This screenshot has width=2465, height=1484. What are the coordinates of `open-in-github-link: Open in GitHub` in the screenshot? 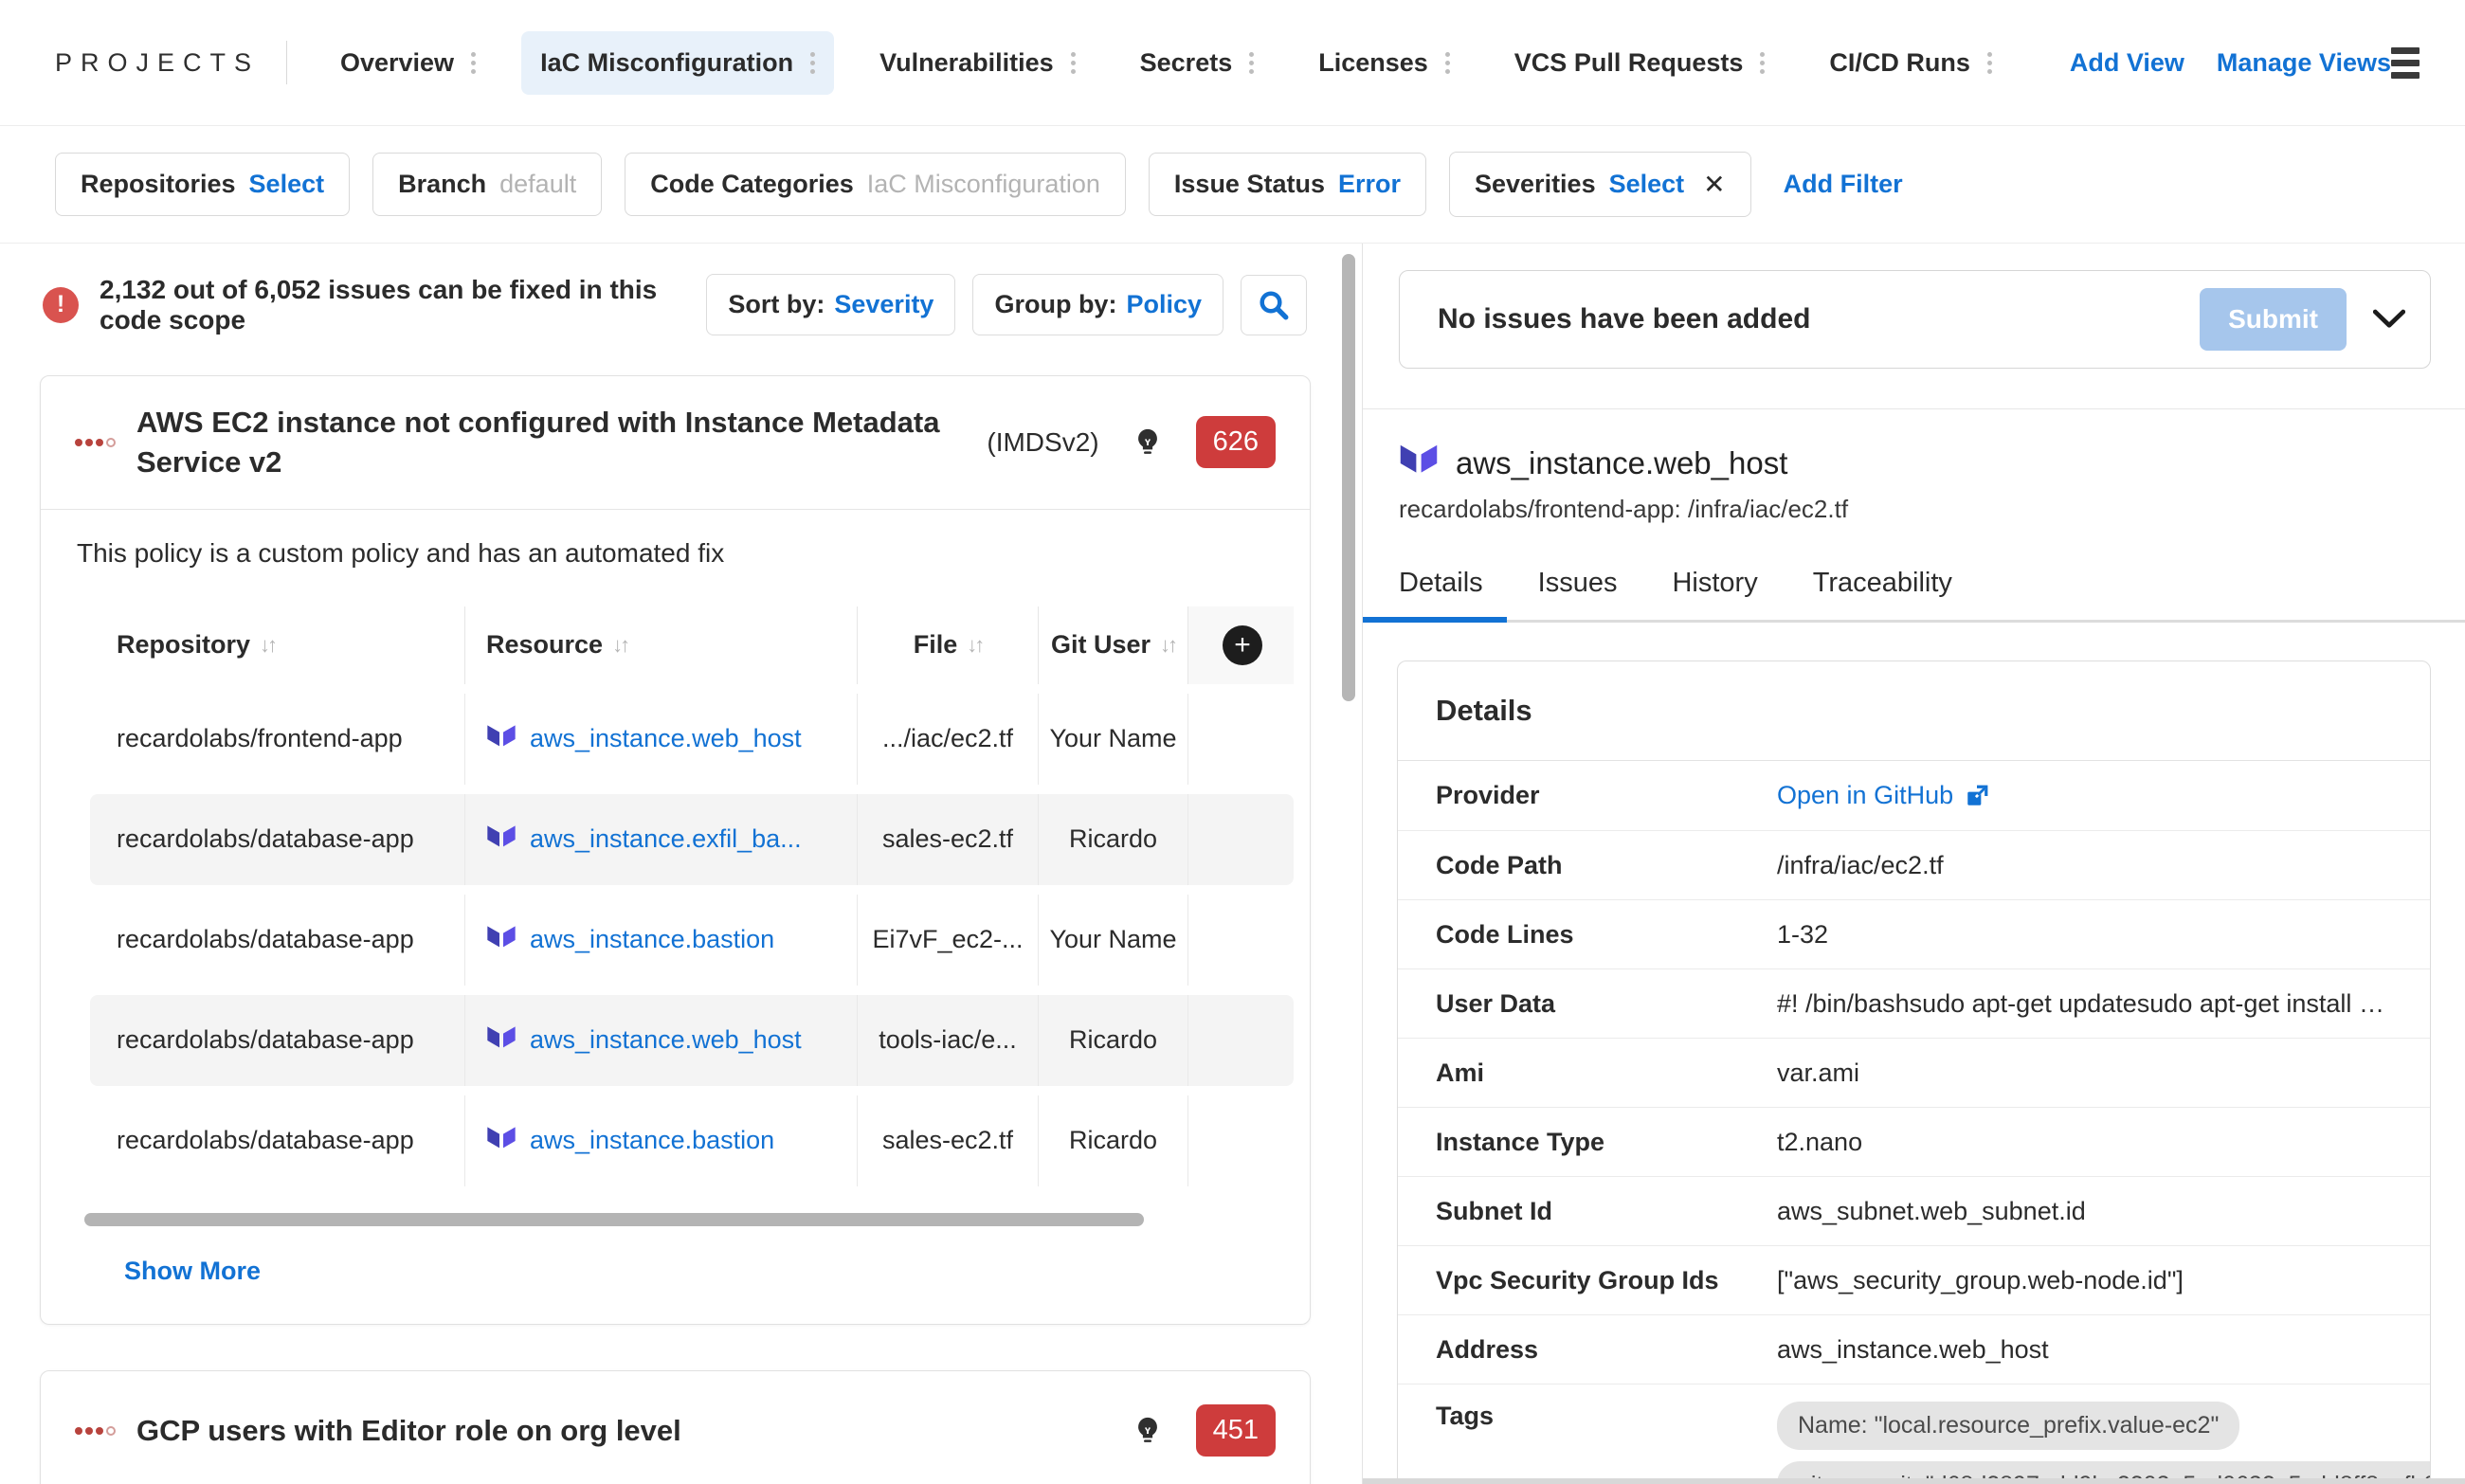 It's located at (1883, 795).